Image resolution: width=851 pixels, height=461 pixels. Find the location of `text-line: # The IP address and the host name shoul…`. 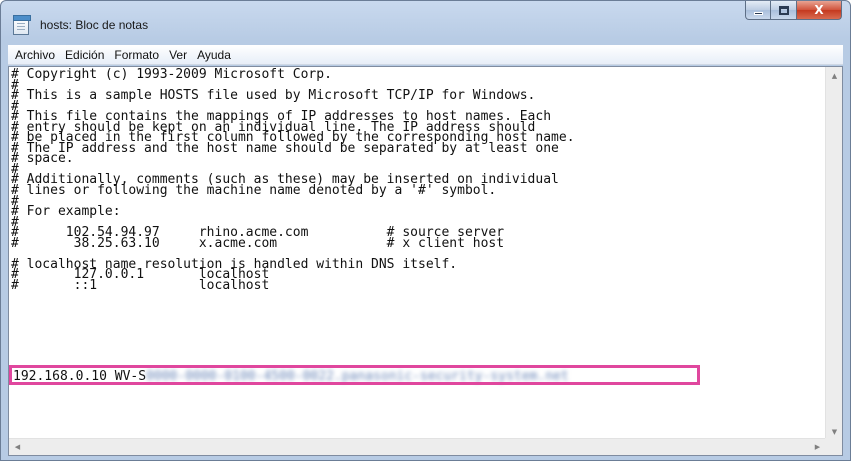

text-line: # The IP address and the host name shoul… is located at coordinates (285, 148).